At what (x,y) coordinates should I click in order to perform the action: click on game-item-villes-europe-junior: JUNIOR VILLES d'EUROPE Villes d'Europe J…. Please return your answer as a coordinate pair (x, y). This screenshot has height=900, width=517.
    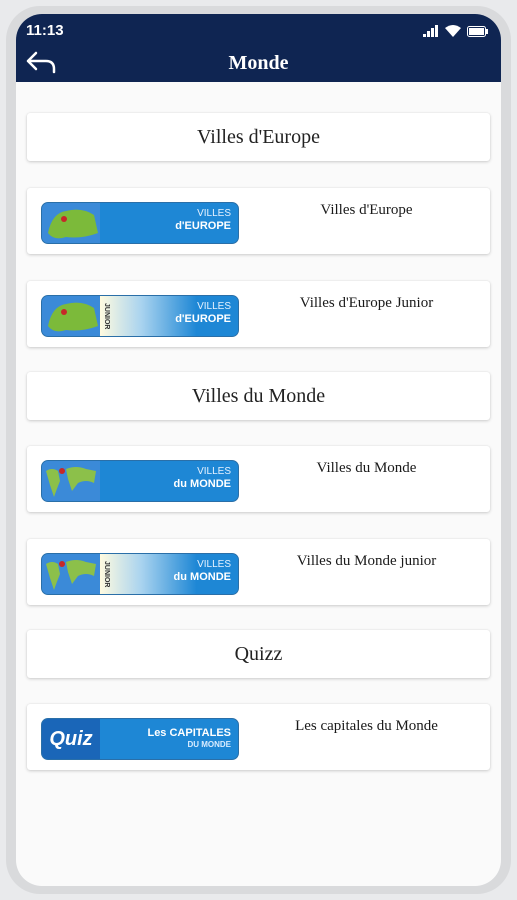
    Looking at the image, I should click on (258, 314).